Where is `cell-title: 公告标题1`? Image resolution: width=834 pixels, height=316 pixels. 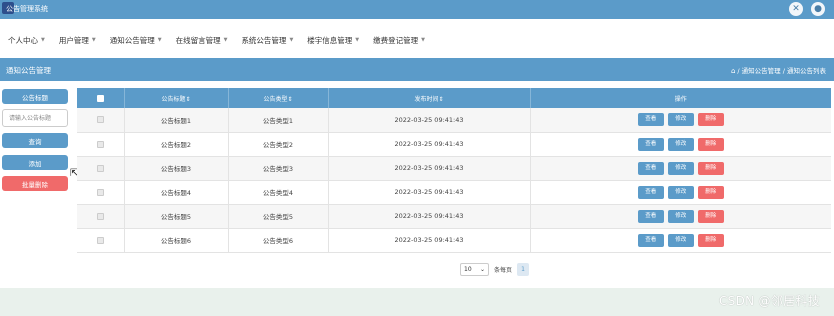
cell-title: 公告标题1 is located at coordinates (176, 120).